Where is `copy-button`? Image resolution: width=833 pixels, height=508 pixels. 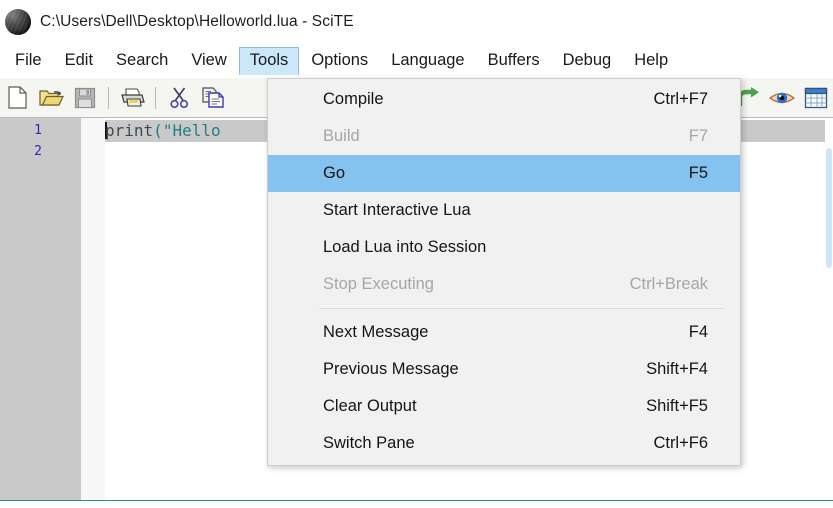 copy-button is located at coordinates (213, 98).